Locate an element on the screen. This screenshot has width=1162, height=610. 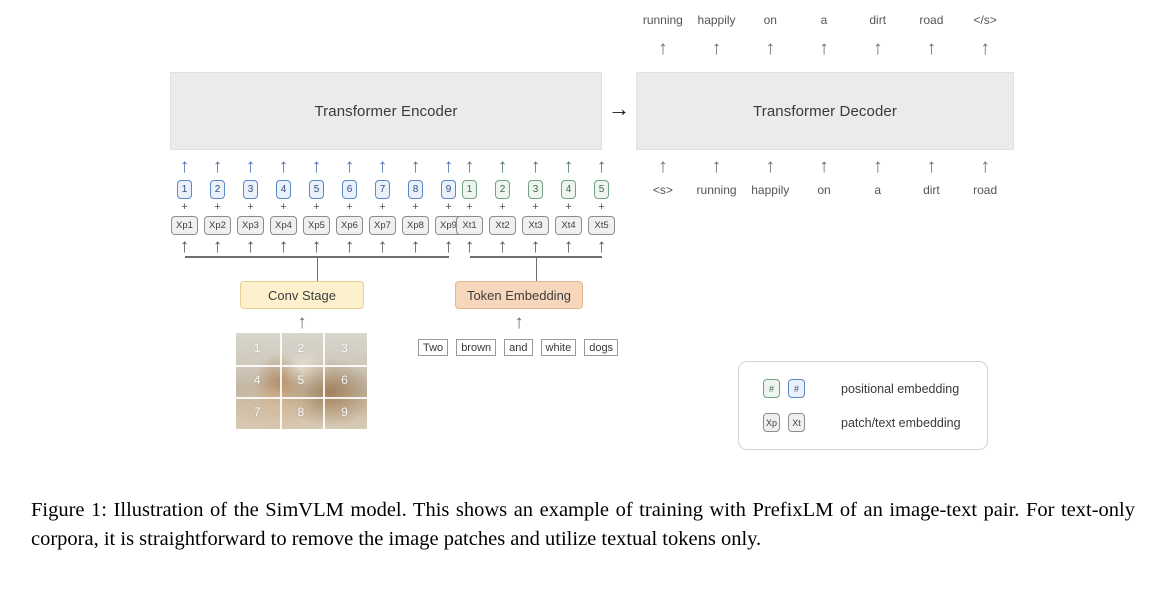
token-embedding-box: Token Embedding is located at coordinates (519, 295).